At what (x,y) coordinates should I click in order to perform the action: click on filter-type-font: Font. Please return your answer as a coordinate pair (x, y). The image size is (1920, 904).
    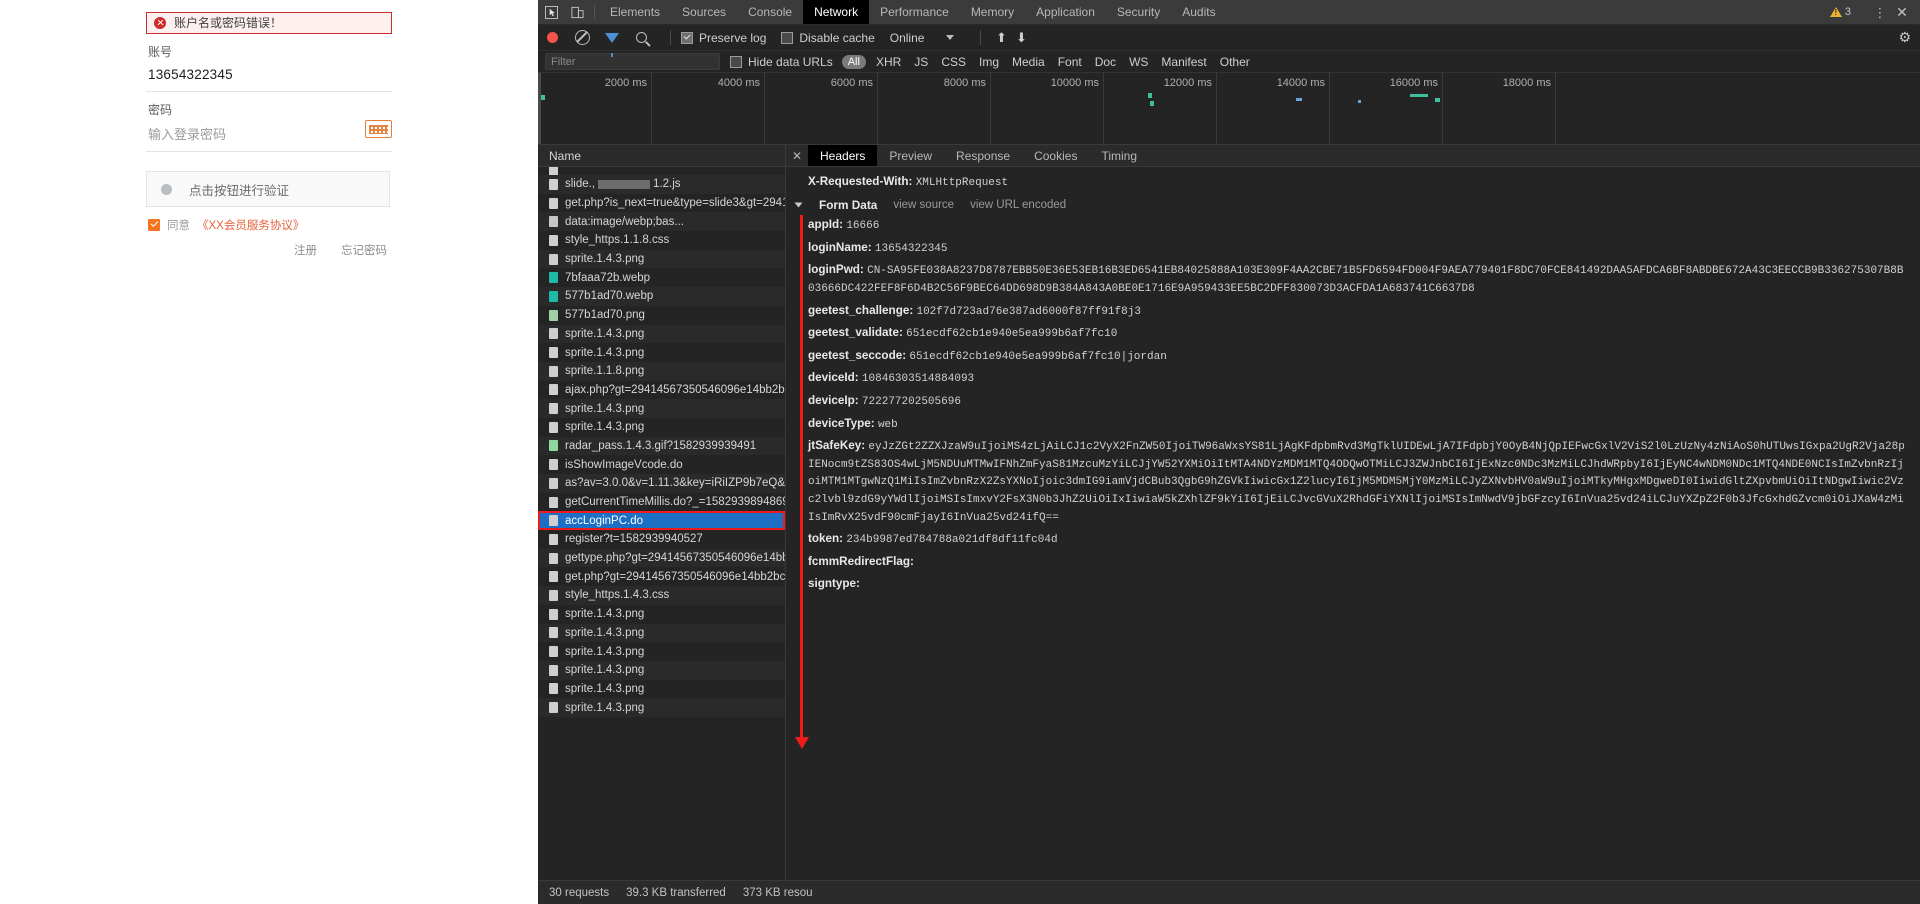
    Looking at the image, I should click on (1070, 62).